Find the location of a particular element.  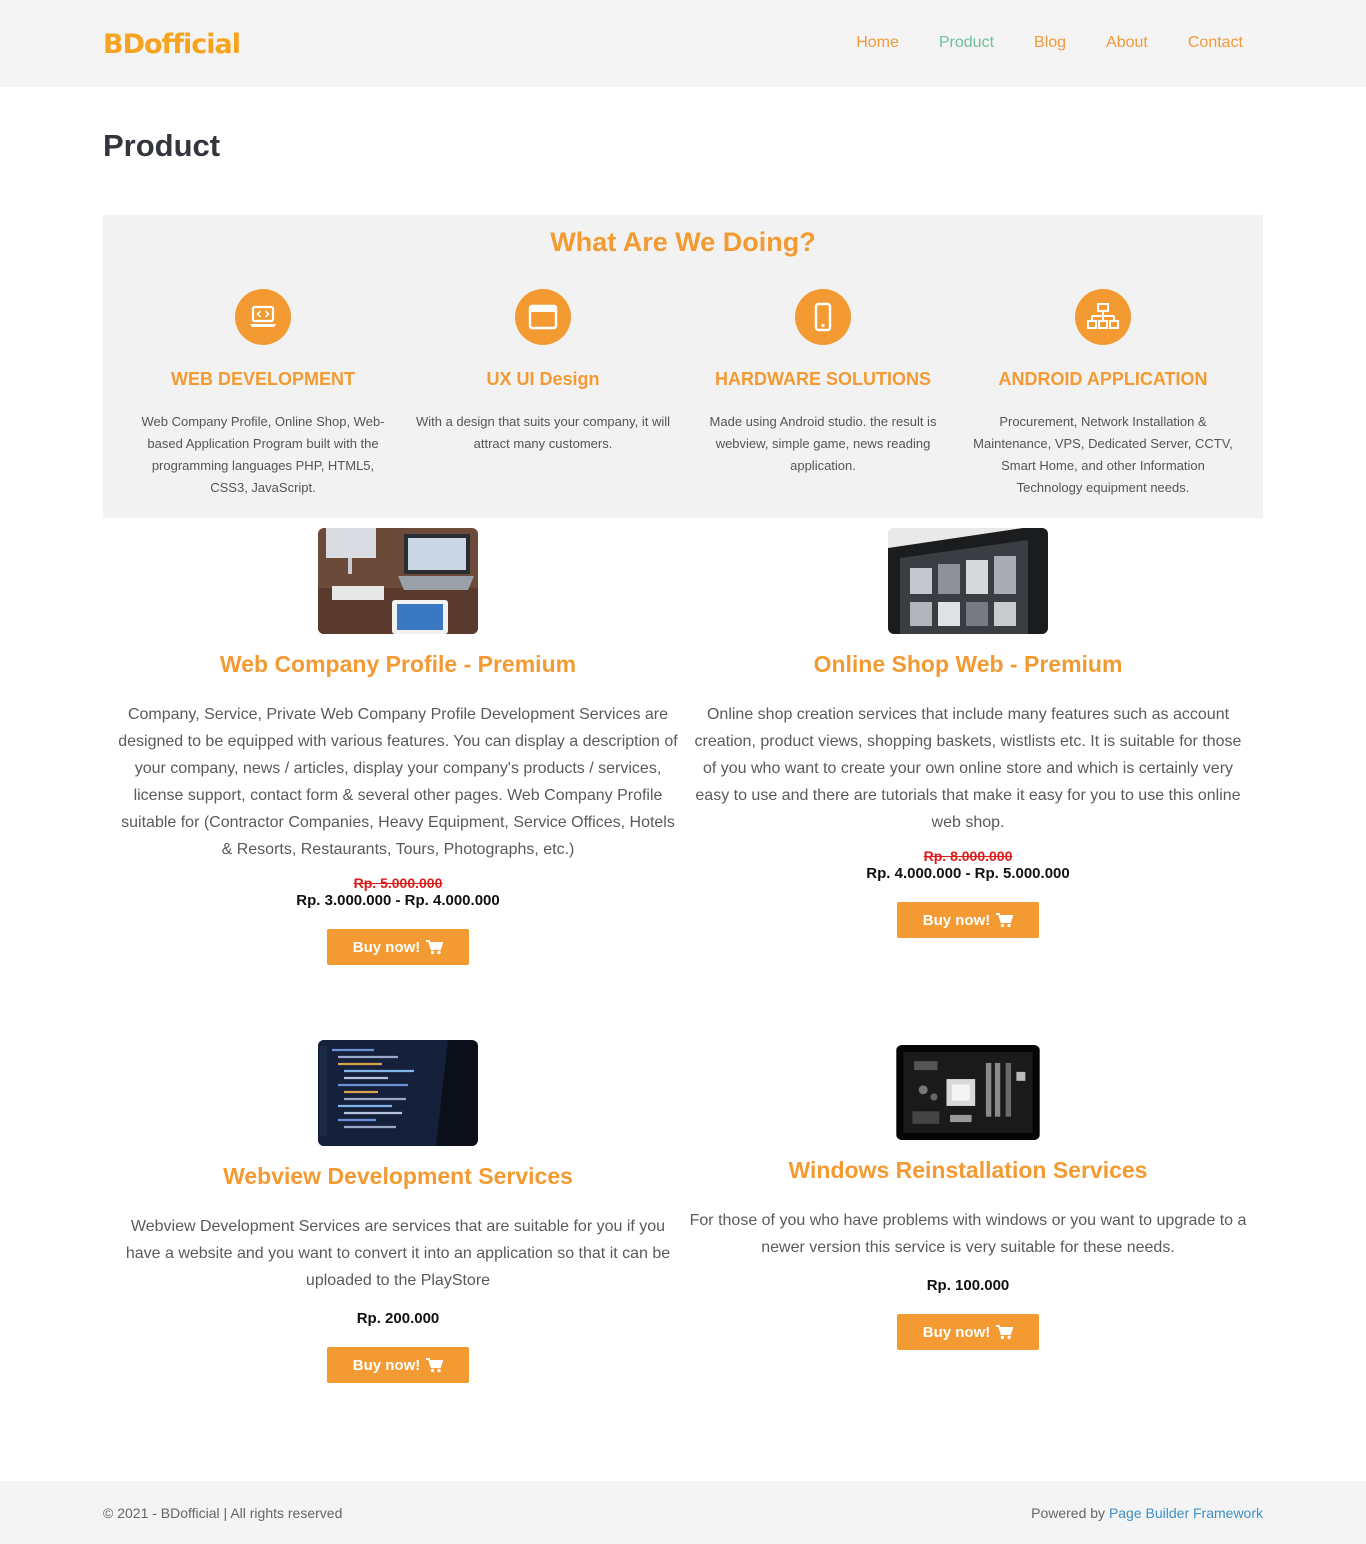

nav-home: Home is located at coordinates (877, 43).